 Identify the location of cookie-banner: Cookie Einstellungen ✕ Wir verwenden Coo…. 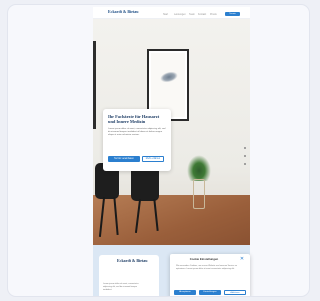
(210, 275).